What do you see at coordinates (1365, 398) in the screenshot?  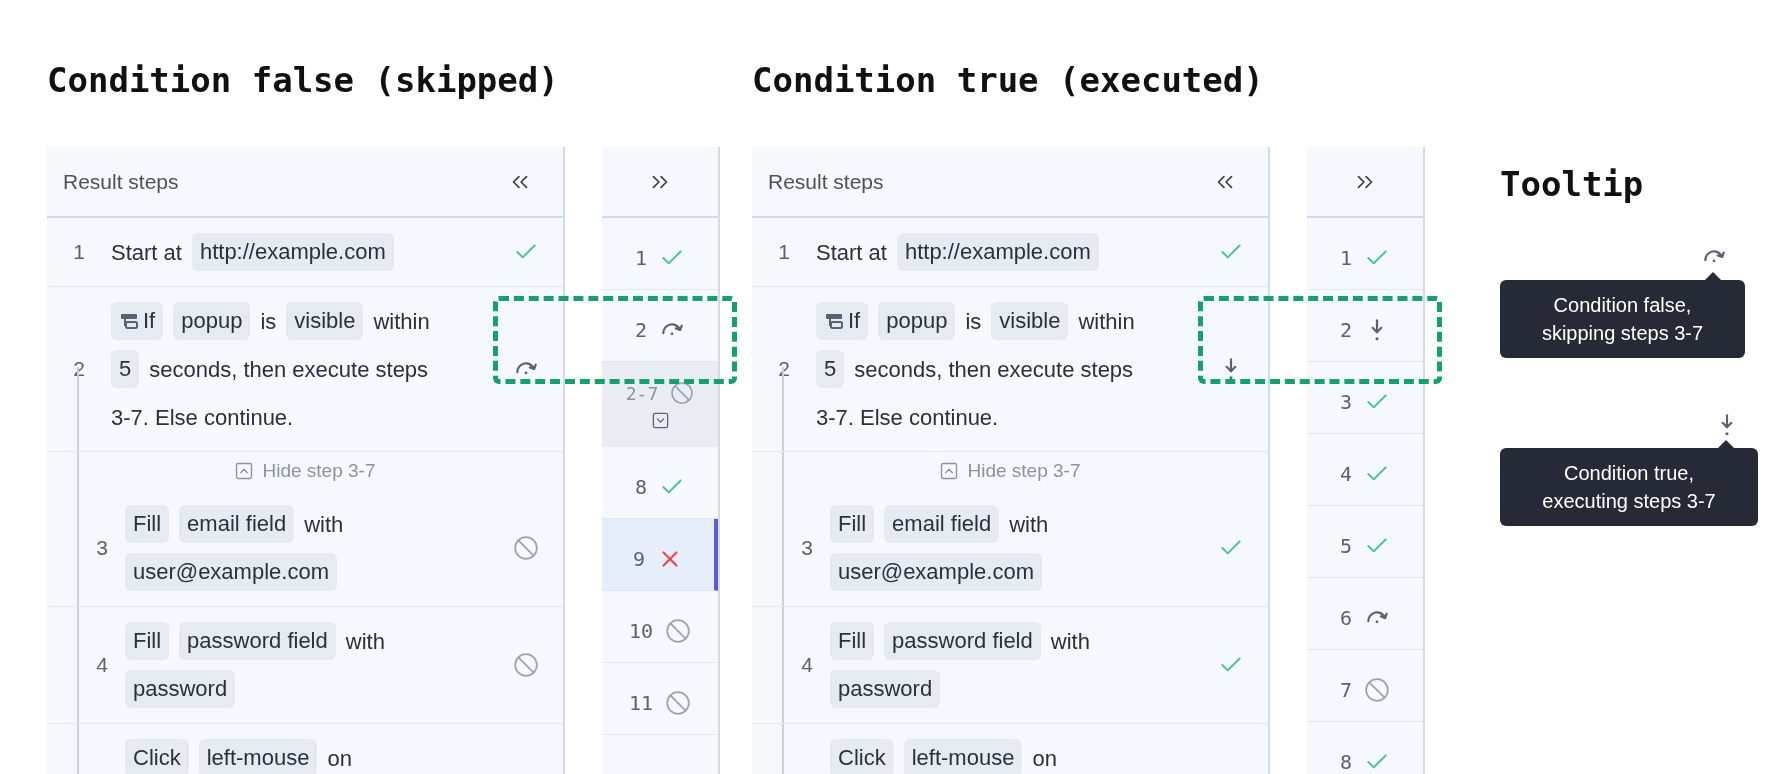 I see `mini-step: 3` at bounding box center [1365, 398].